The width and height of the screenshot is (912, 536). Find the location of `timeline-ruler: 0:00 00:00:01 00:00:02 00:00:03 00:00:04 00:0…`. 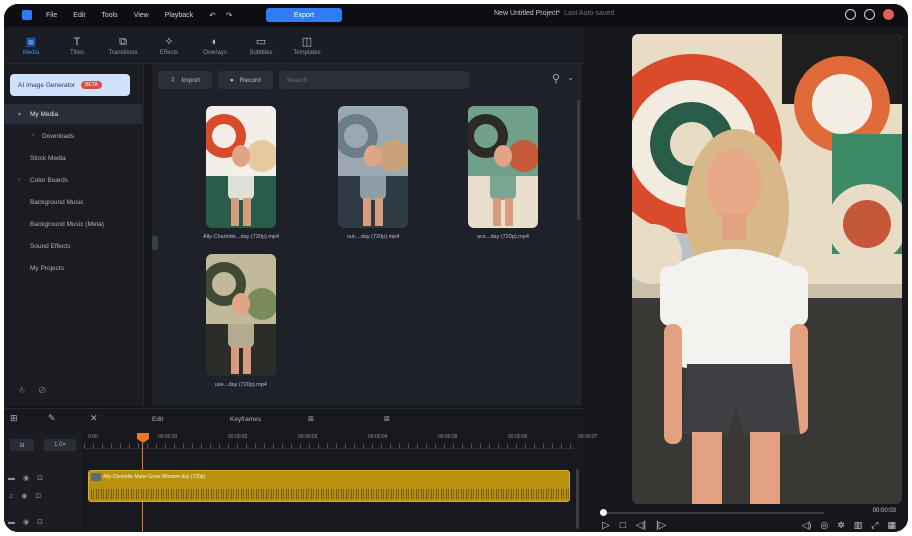

timeline-ruler: 0:00 00:00:01 00:00:02 00:00:03 00:00:04 00:0… is located at coordinates (340, 440).